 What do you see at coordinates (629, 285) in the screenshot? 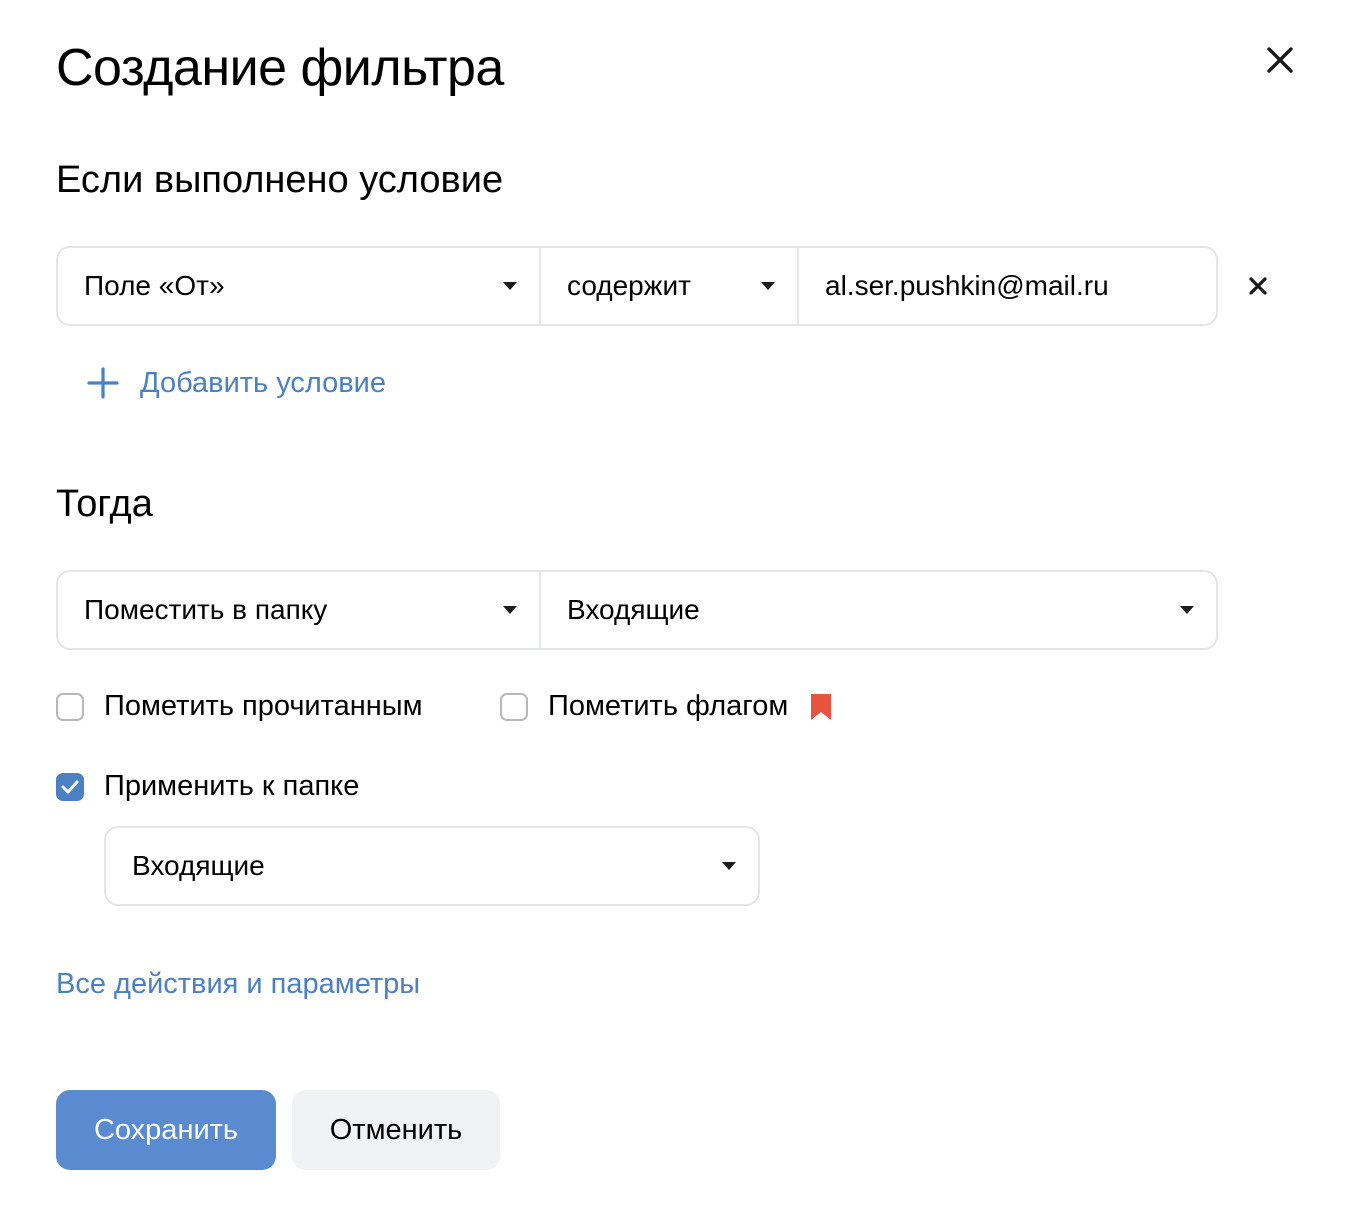
I see `condition-operator-label: содержит` at bounding box center [629, 285].